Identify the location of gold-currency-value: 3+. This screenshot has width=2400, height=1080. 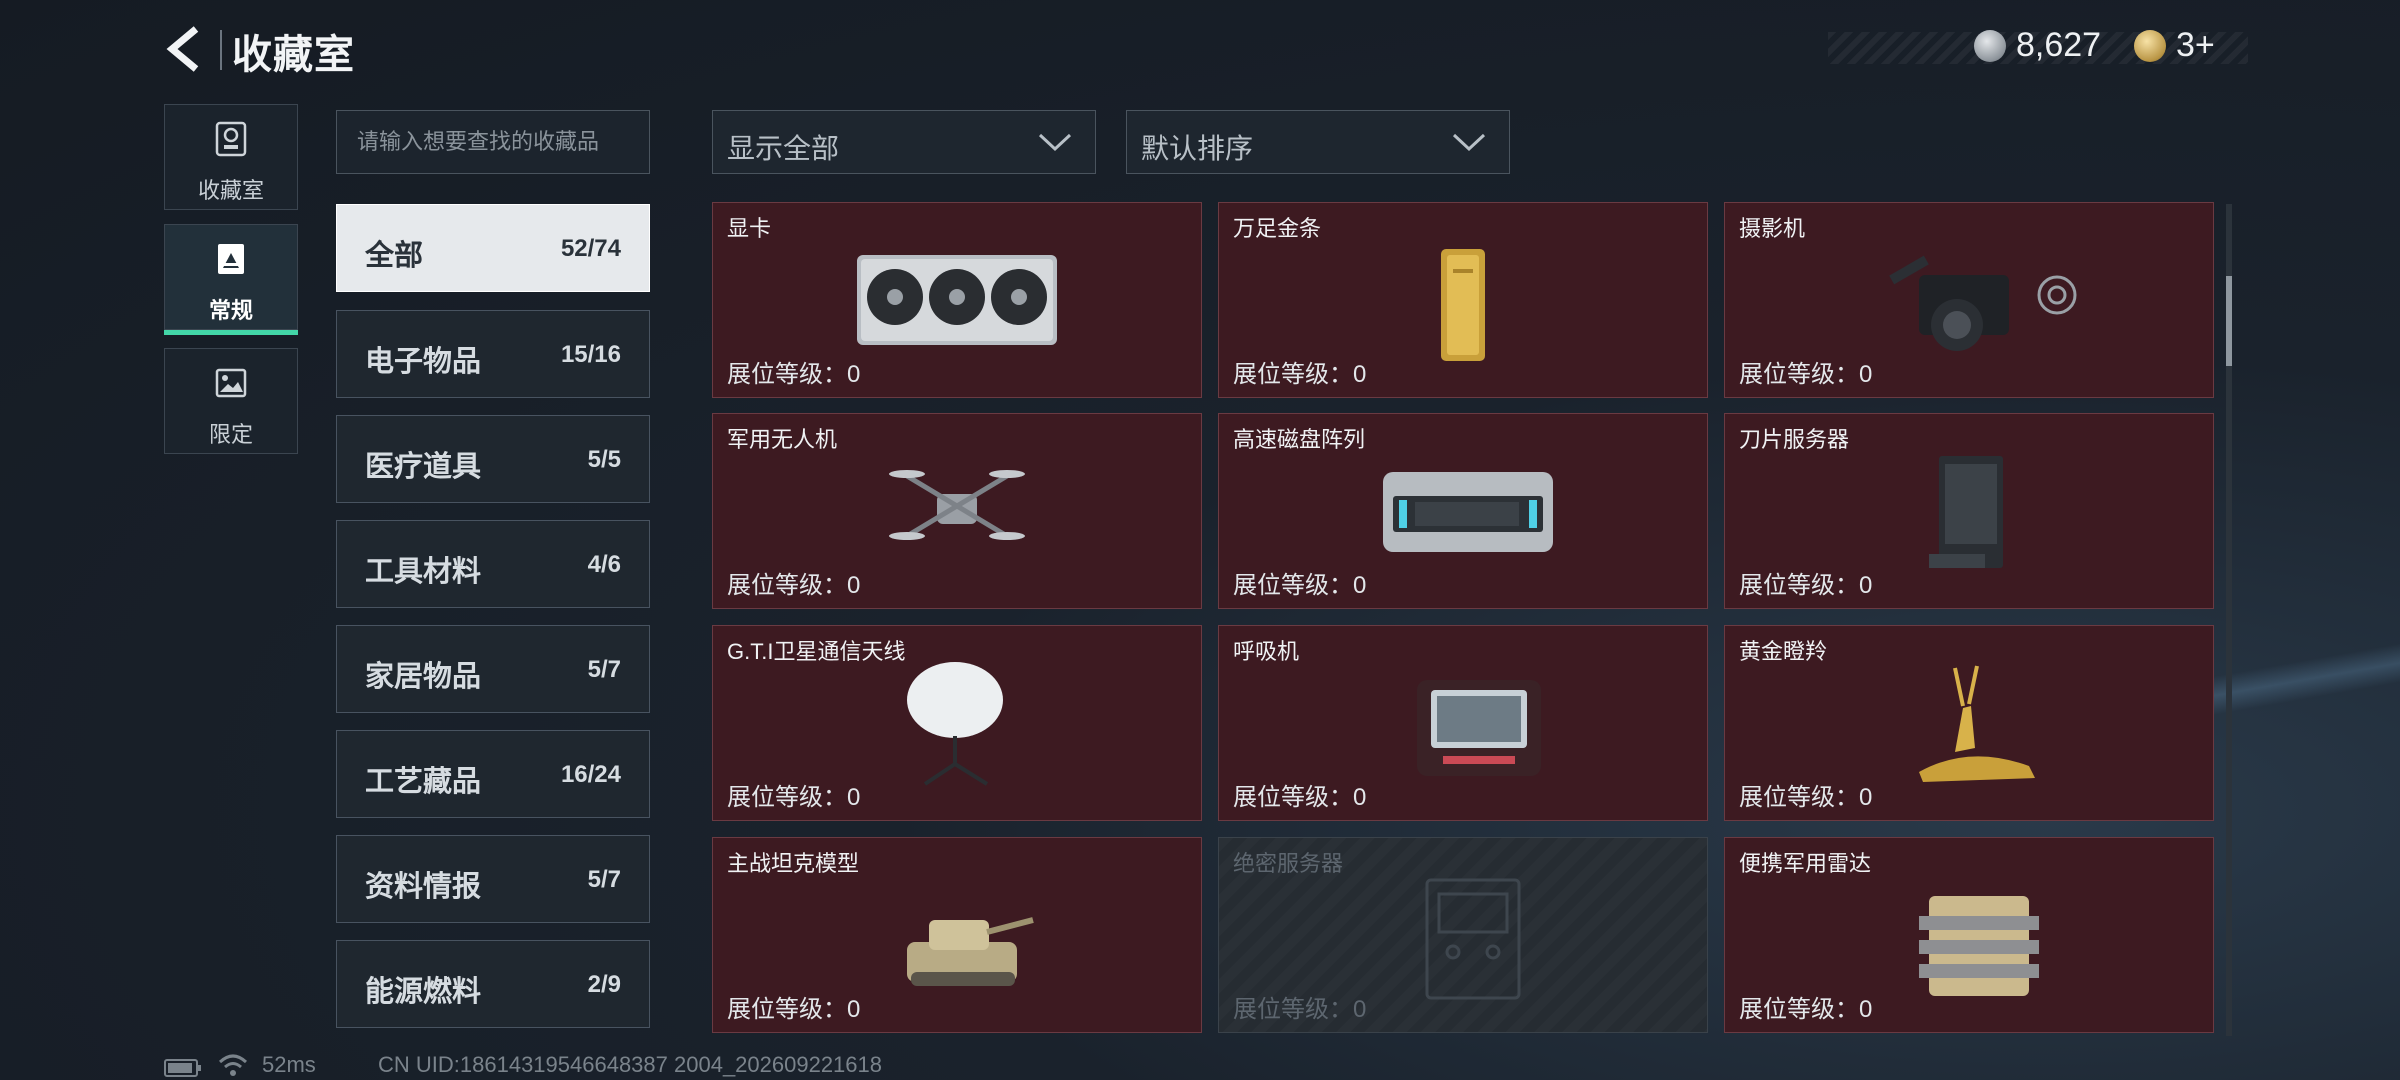
(2195, 45).